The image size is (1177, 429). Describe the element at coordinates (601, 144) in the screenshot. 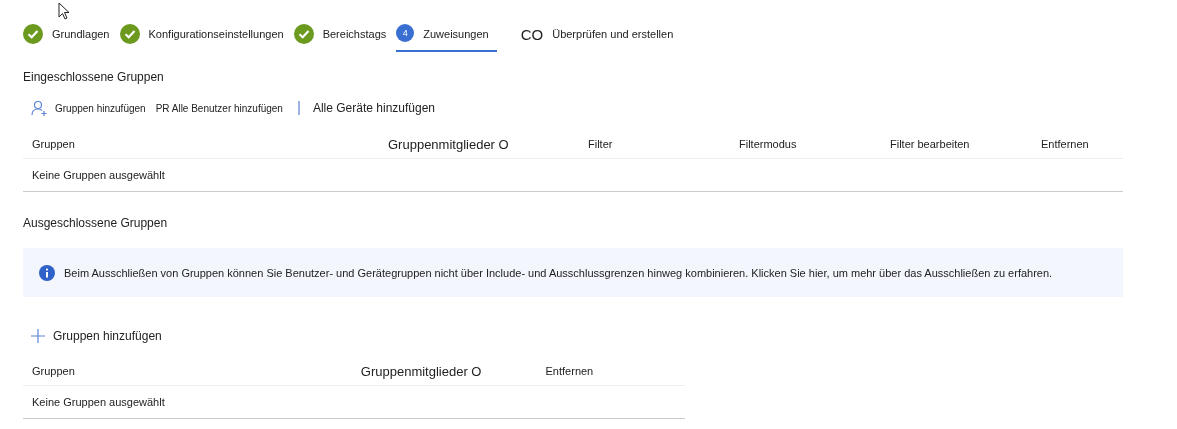

I see `column-header: Filter` at that location.